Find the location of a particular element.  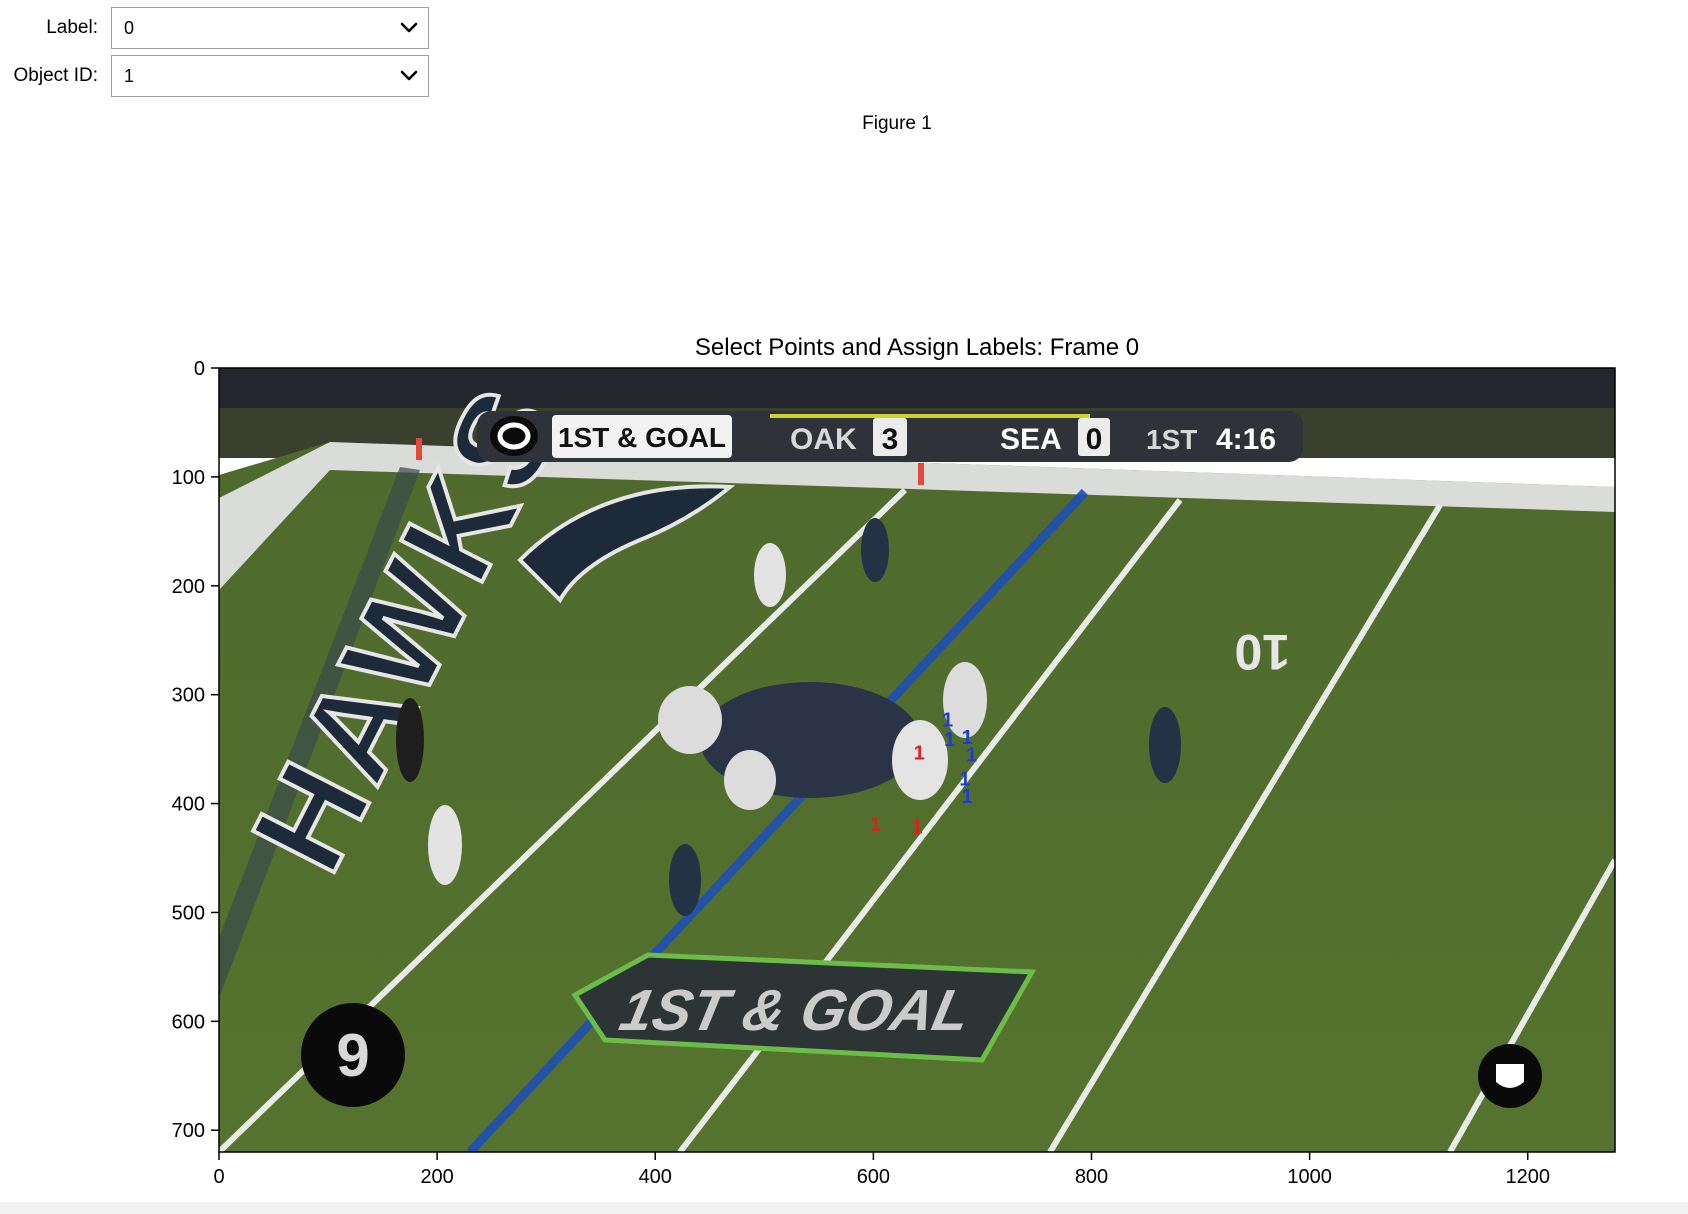

game-clock: 4:16 is located at coordinates (1246, 439).